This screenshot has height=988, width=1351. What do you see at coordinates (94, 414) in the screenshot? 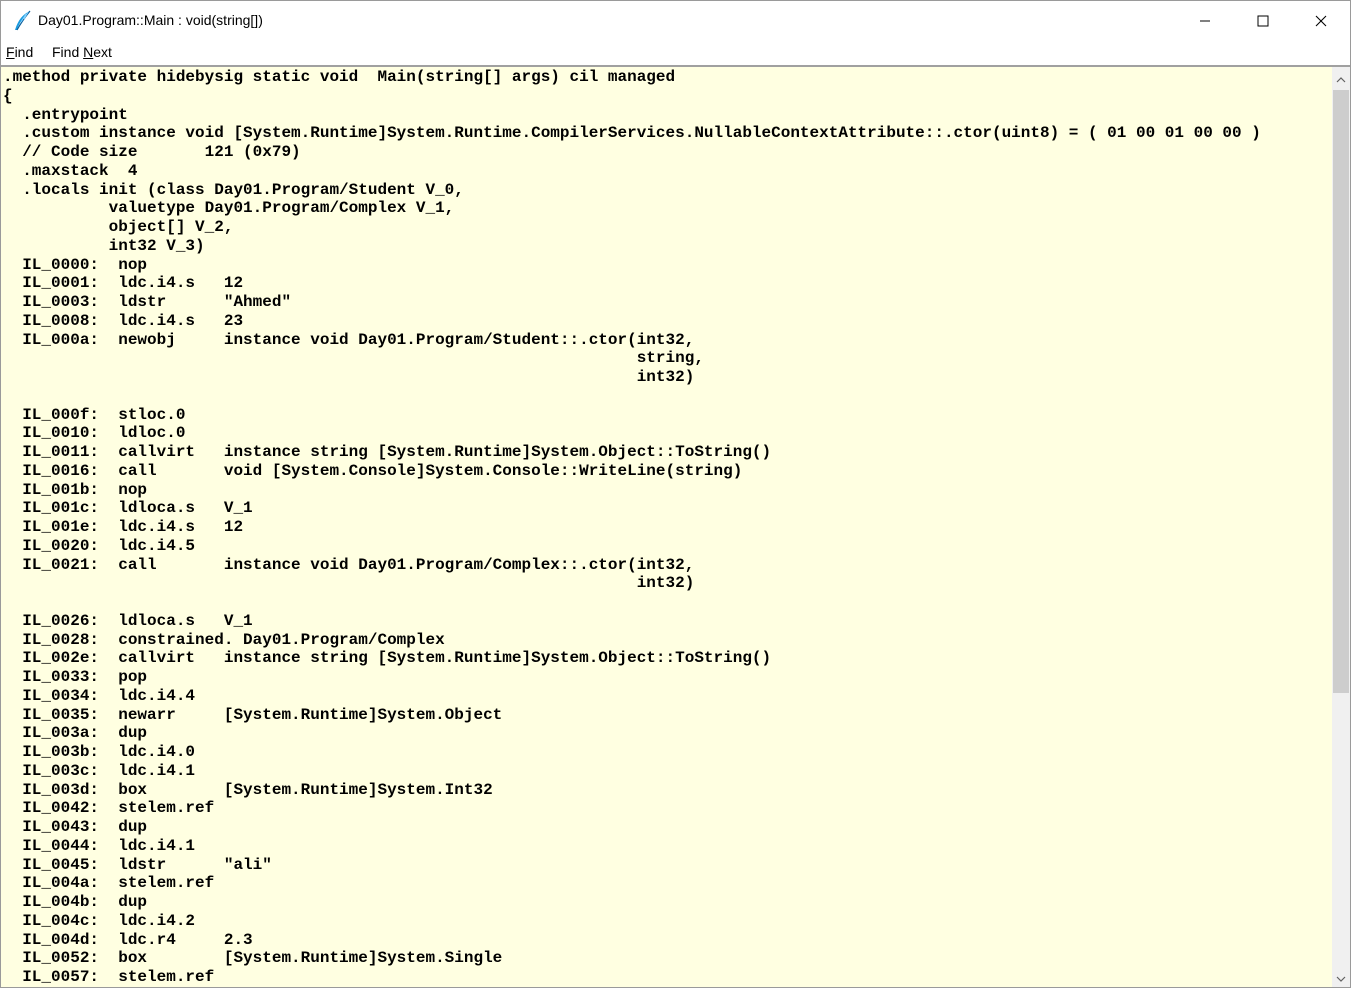
I see `code-line: IL_000f: stloc.0` at bounding box center [94, 414].